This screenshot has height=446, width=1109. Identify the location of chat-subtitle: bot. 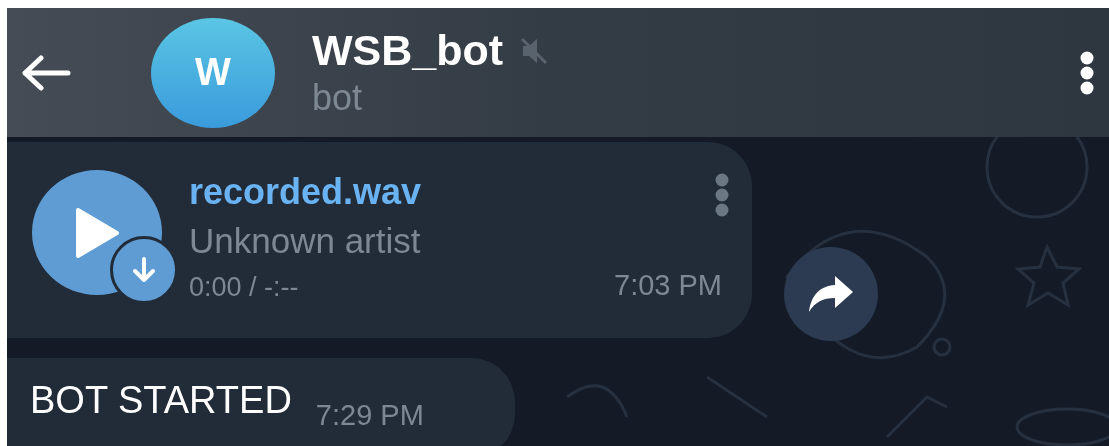
(338, 98).